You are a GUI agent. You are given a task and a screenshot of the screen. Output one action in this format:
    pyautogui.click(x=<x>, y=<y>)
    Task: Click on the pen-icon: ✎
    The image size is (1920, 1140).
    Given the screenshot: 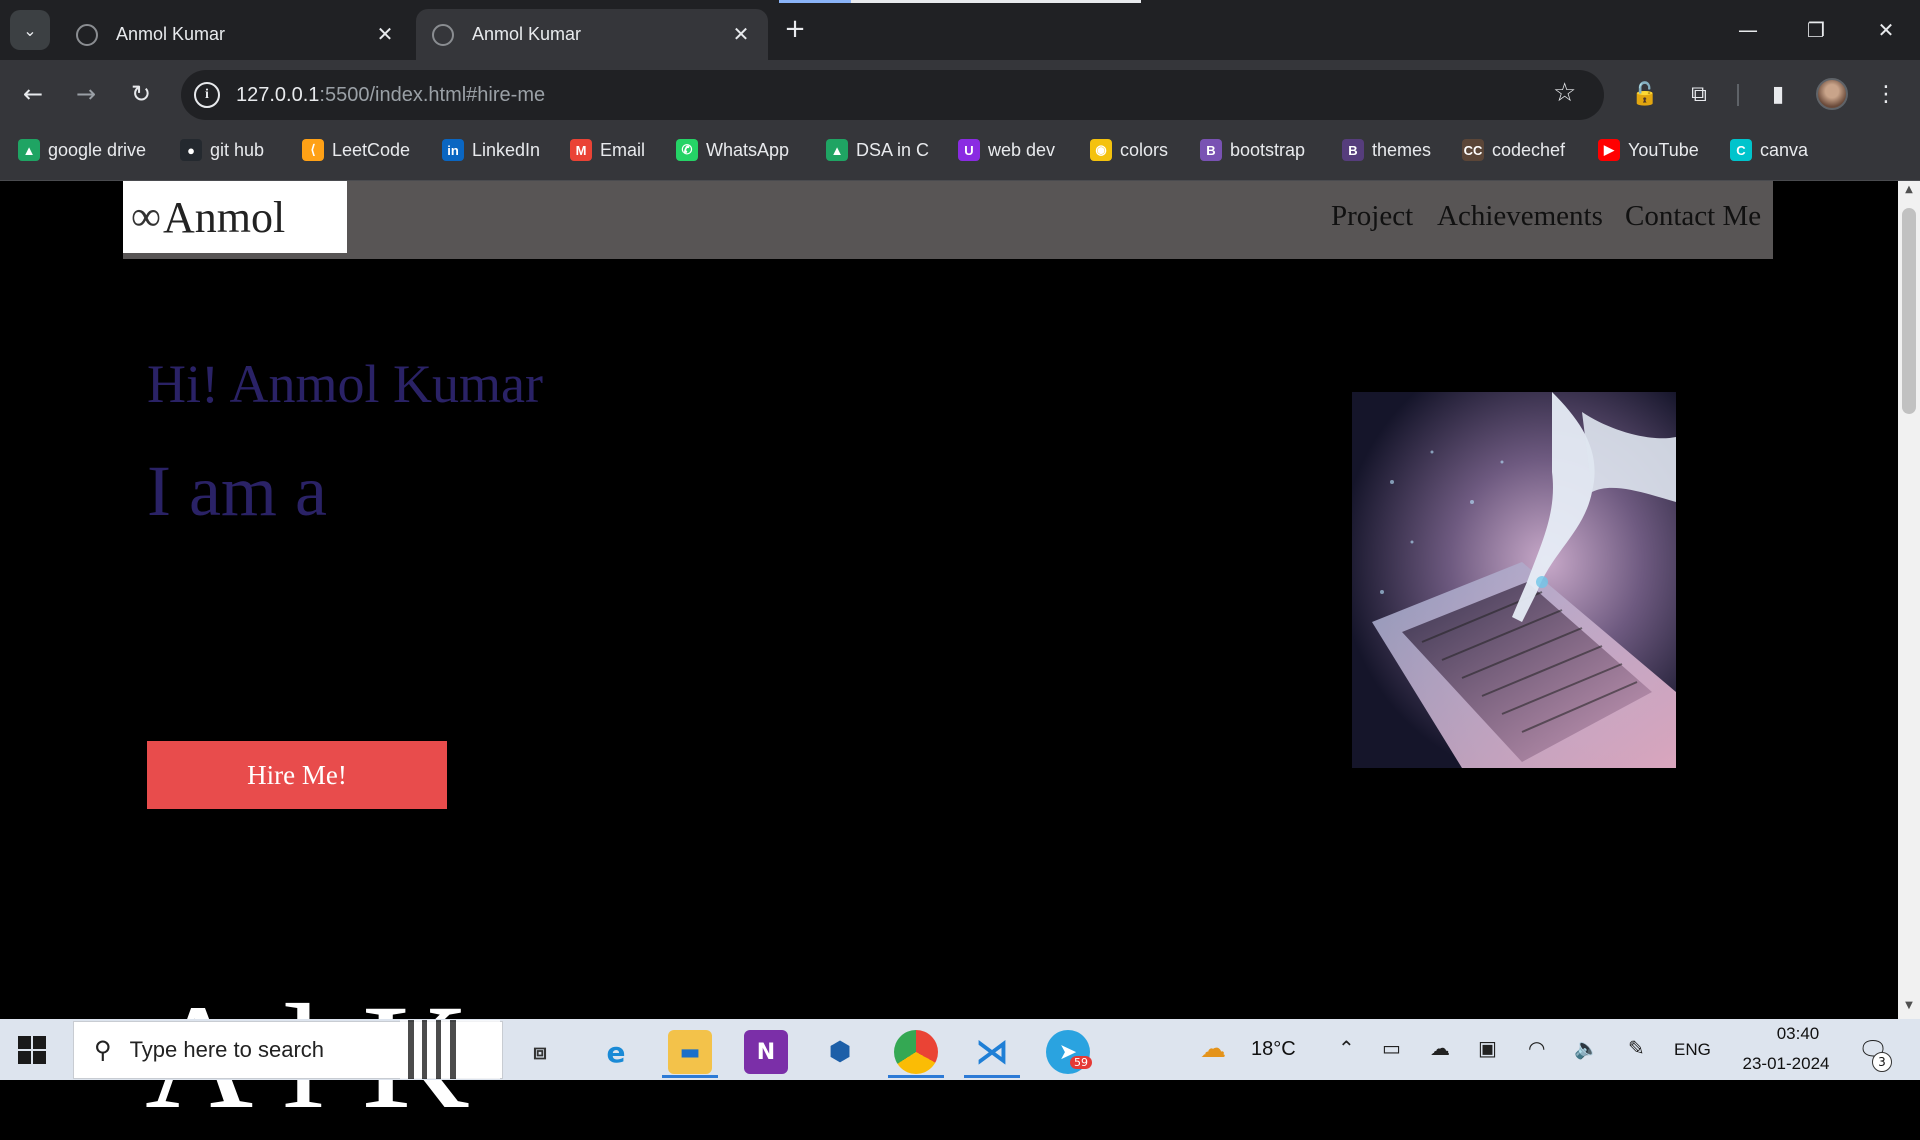 What is the action you would take?
    pyautogui.click(x=1636, y=1048)
    